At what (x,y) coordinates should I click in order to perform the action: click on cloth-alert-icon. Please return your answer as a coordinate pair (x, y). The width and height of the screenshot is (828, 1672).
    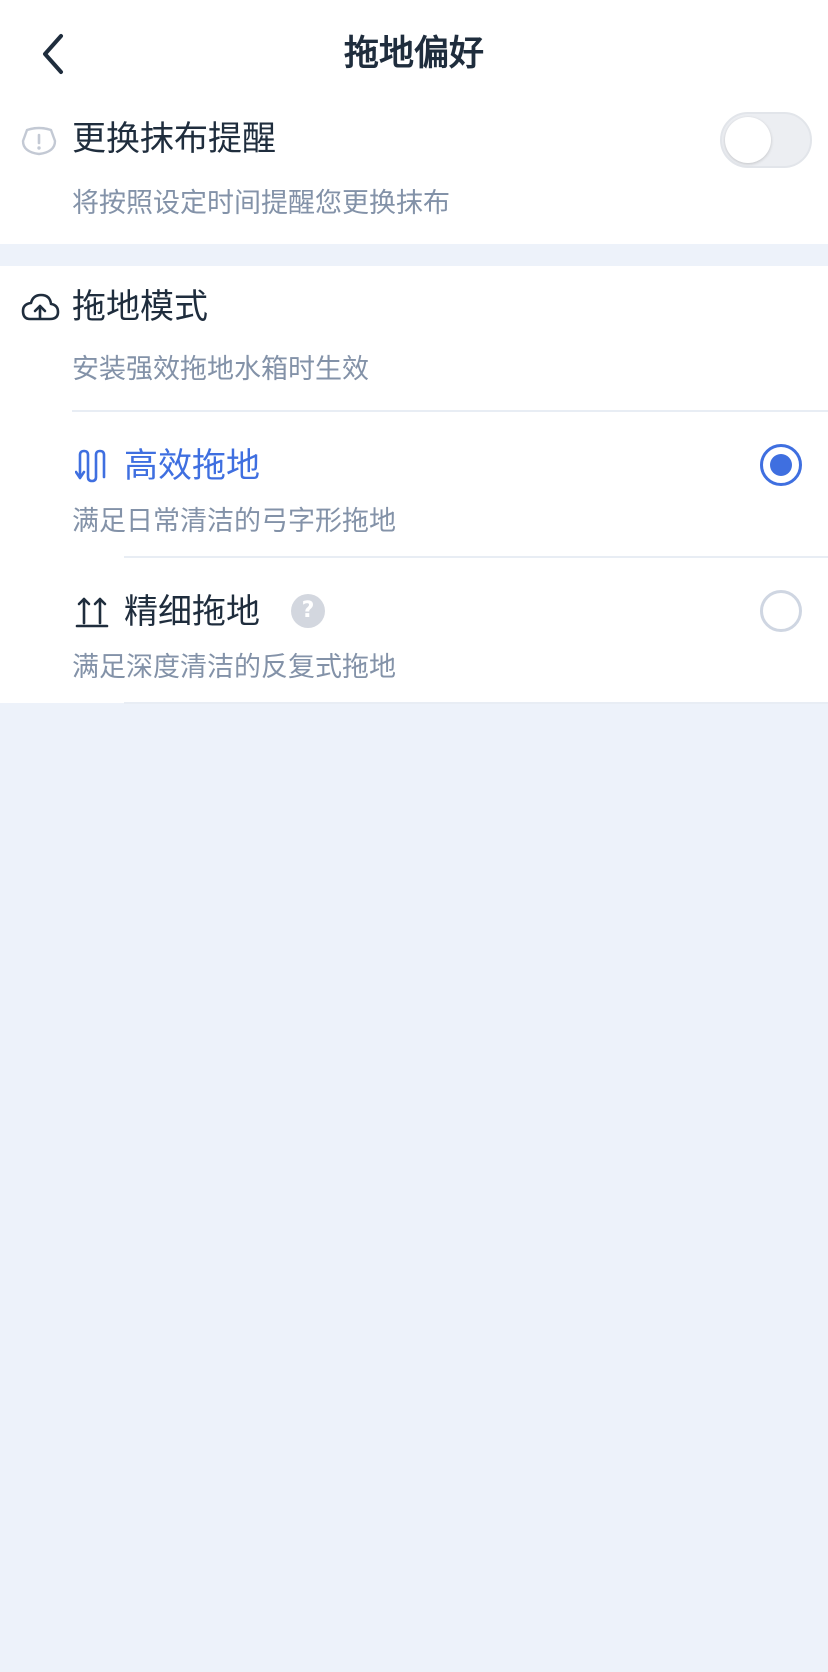
    Looking at the image, I should click on (39, 141).